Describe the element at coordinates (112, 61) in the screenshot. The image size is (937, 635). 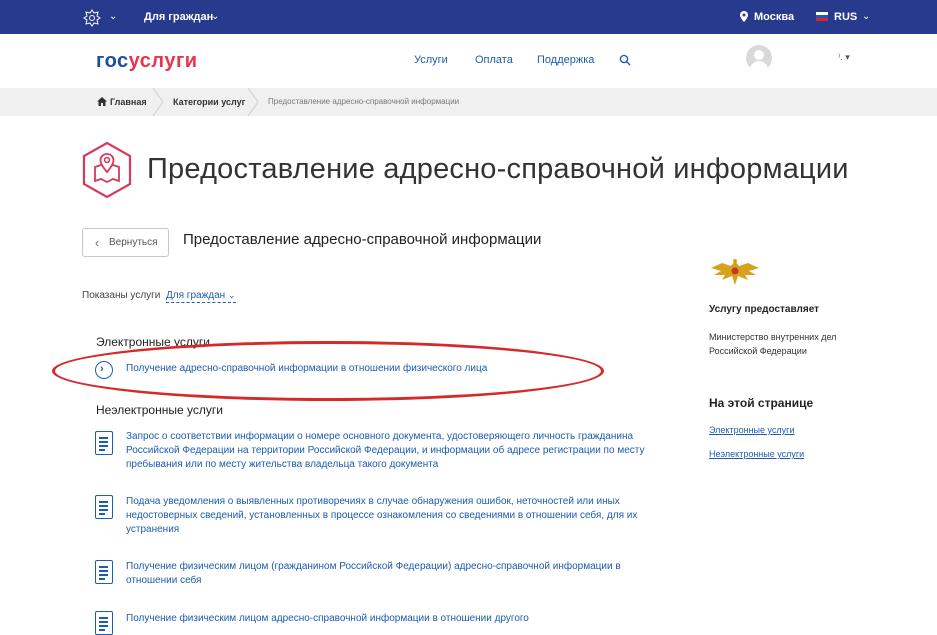
I see `logo-part-gos: гос` at that location.